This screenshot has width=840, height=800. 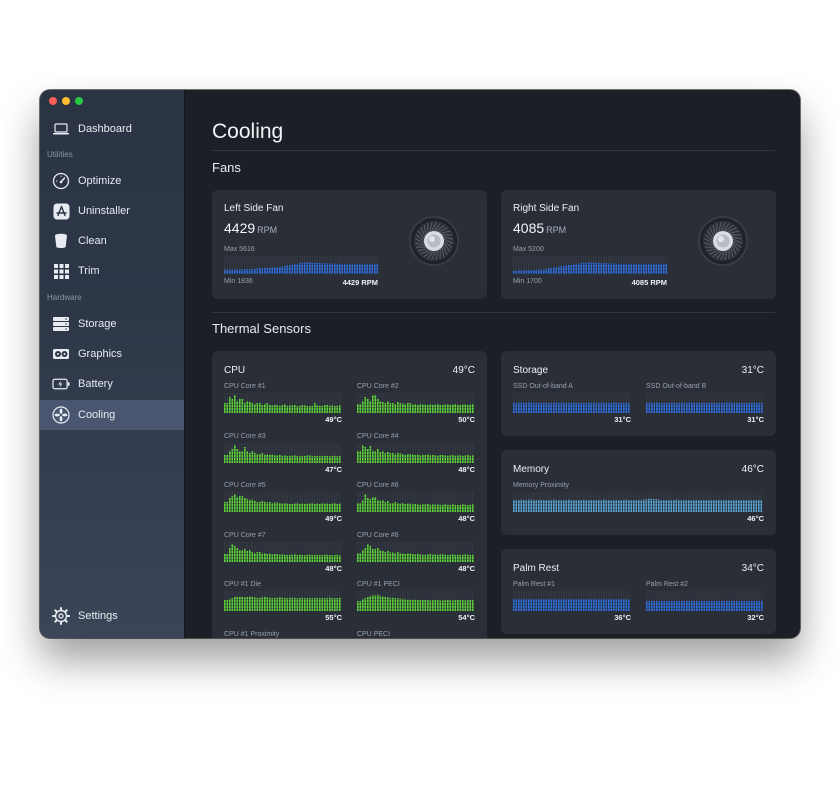 What do you see at coordinates (112, 211) in the screenshot?
I see `sidebar-item-uninstaller: Uninstaller` at bounding box center [112, 211].